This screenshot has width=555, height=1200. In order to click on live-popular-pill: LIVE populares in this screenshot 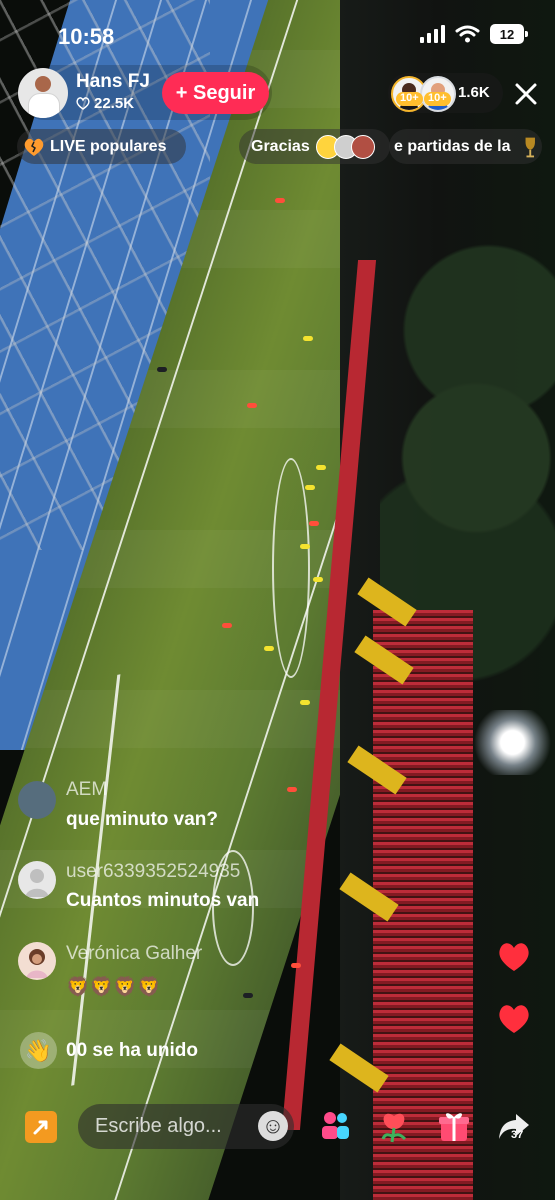, I will do `click(101, 146)`.